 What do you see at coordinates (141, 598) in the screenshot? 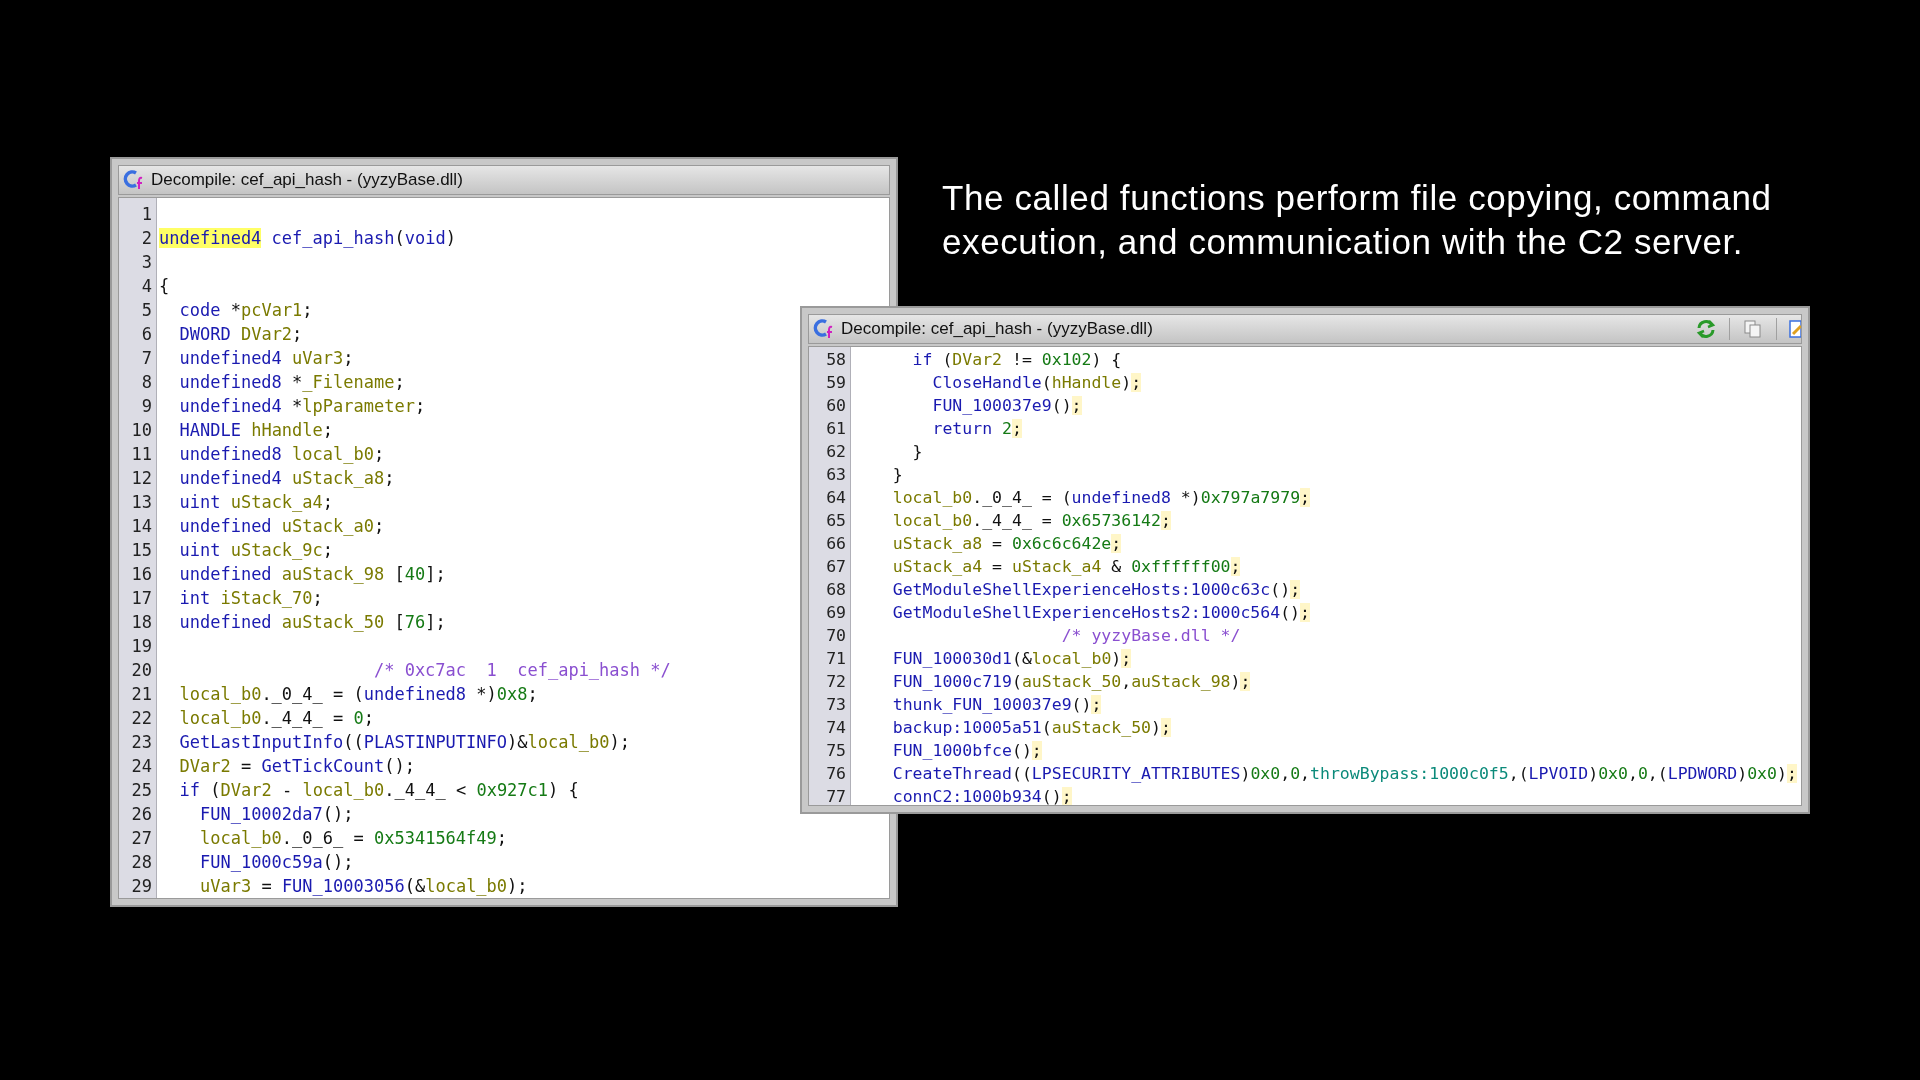
I see `line-number: 17` at bounding box center [141, 598].